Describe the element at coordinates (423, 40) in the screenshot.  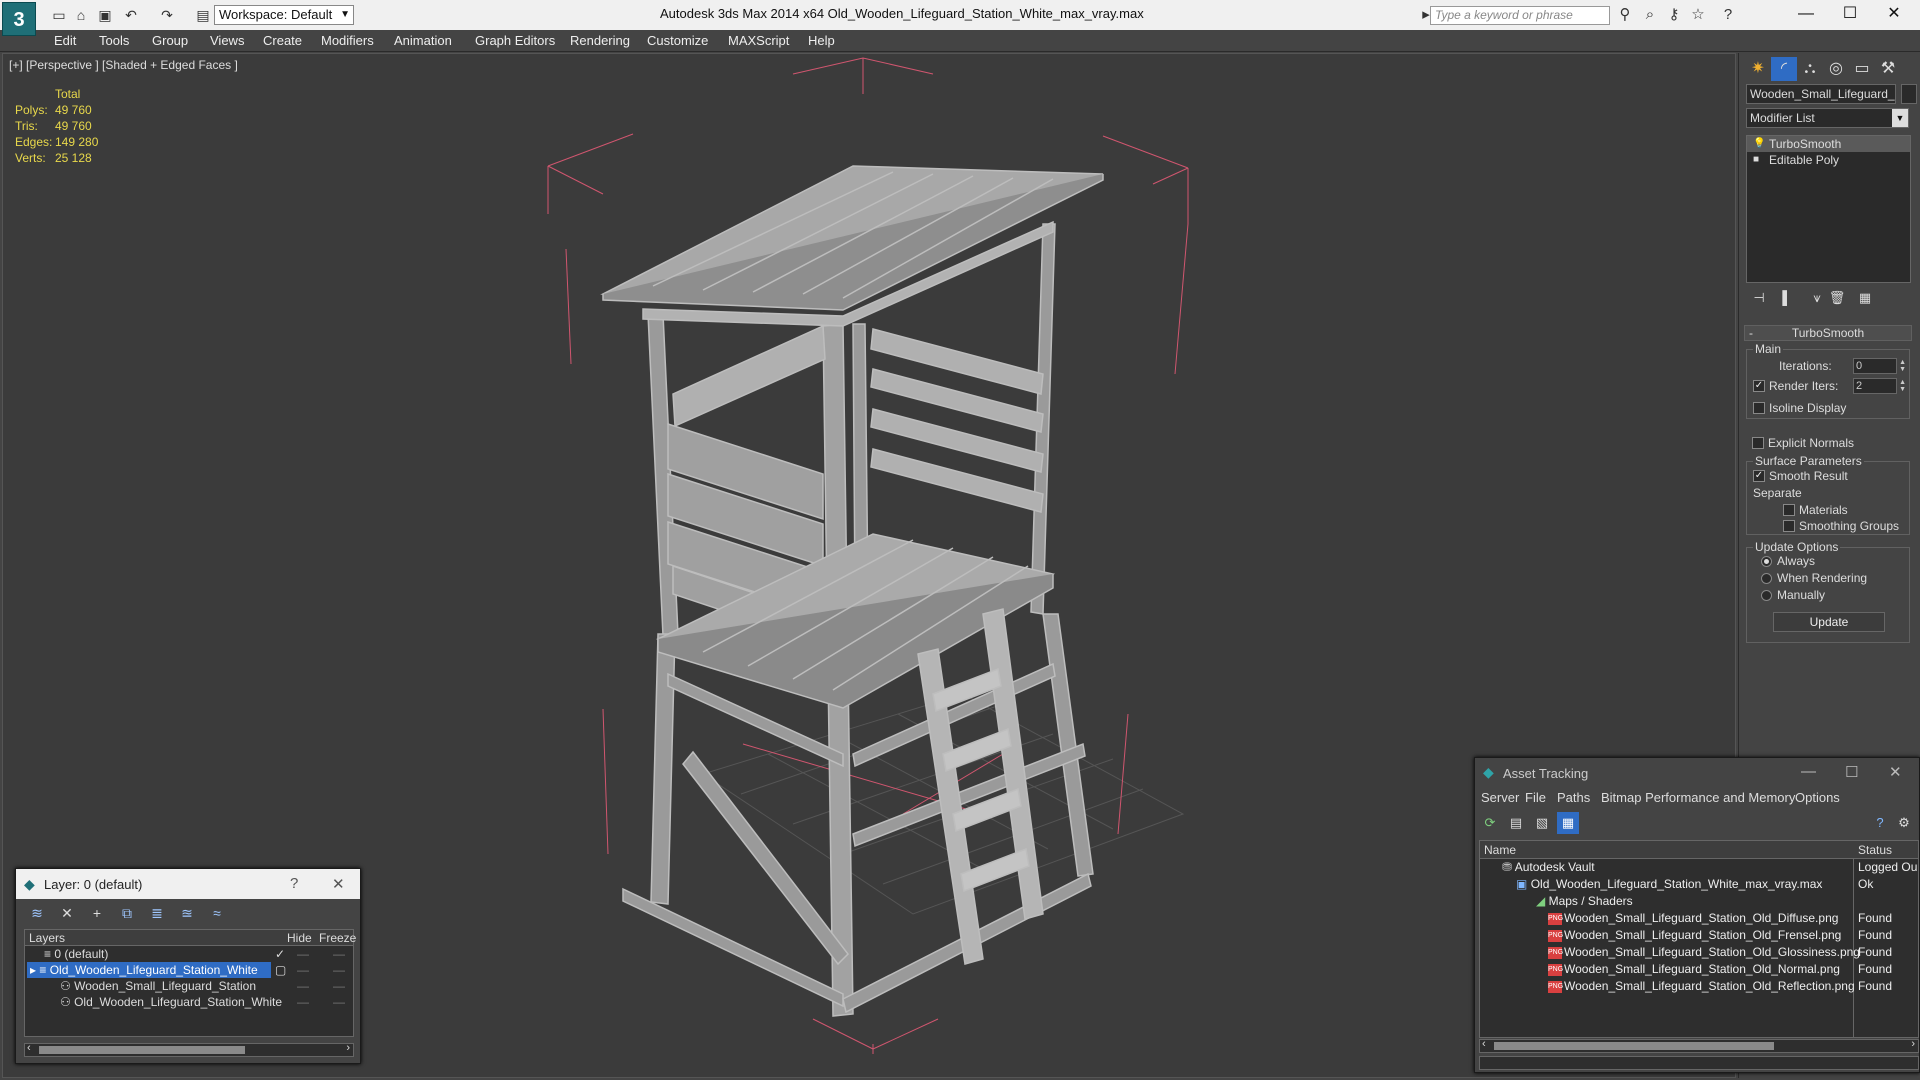
I see `menu-animation: Animation` at that location.